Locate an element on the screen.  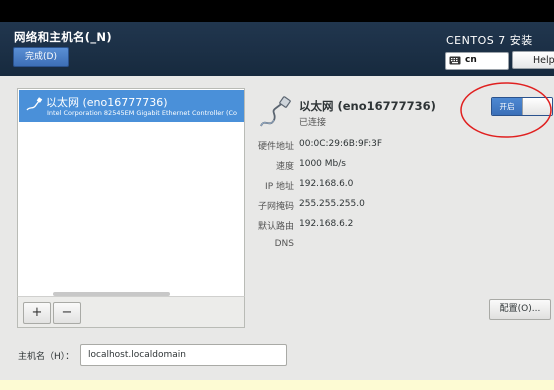
device-name: 以太网 (eno16777736) is located at coordinates (107, 102).